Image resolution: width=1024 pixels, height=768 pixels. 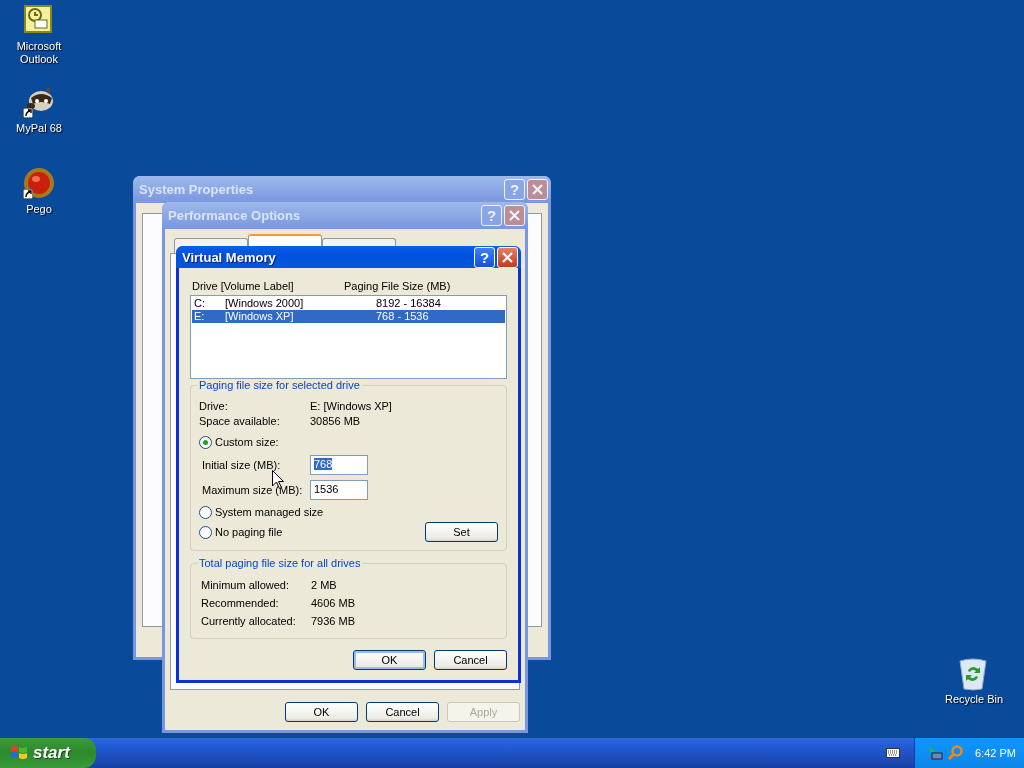 What do you see at coordinates (470, 660) in the screenshot?
I see `cancel-button: Cancel` at bounding box center [470, 660].